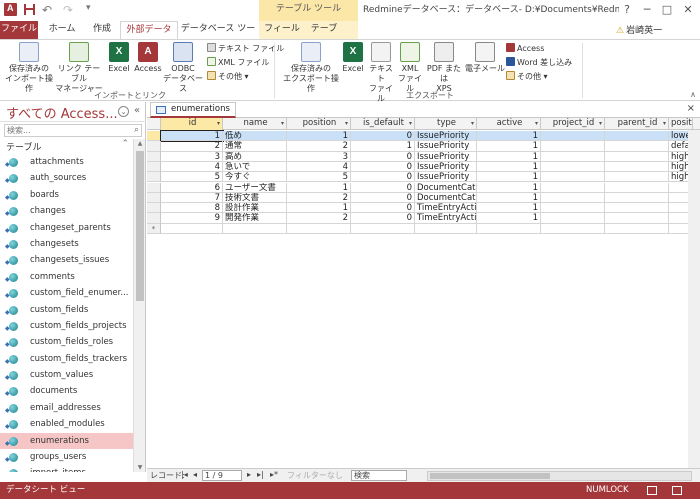  Describe the element at coordinates (102, 30) in the screenshot. I see `tab-create: 作成` at that location.